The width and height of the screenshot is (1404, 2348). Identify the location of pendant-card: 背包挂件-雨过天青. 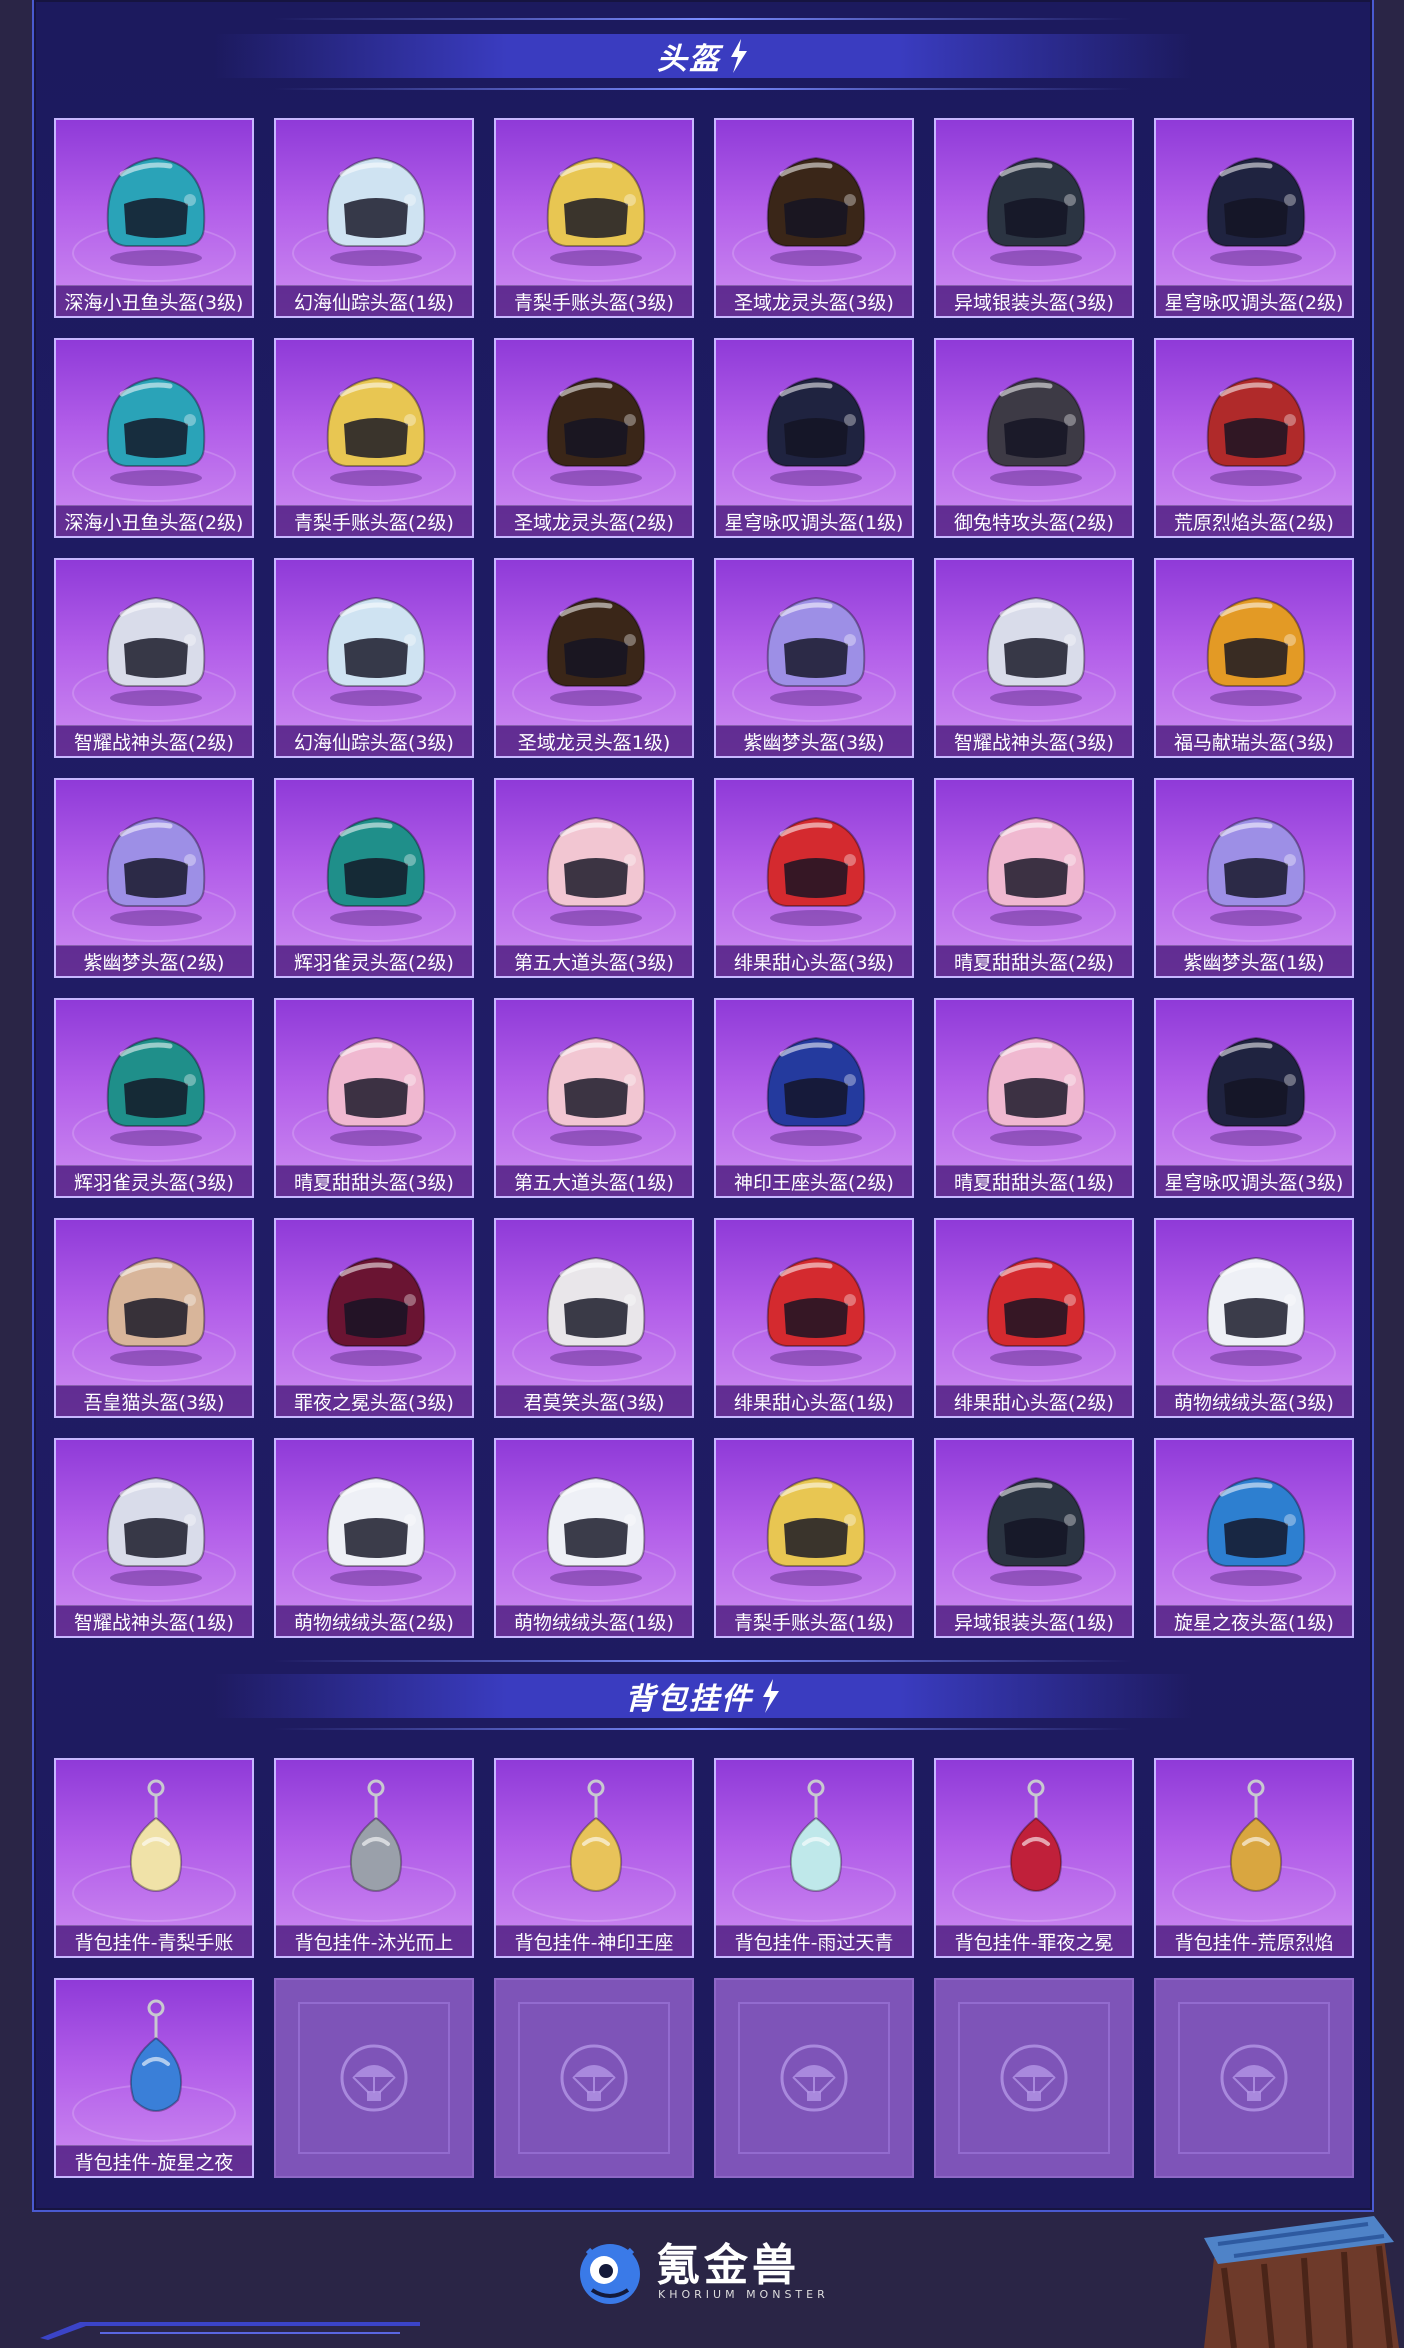
(814, 1858).